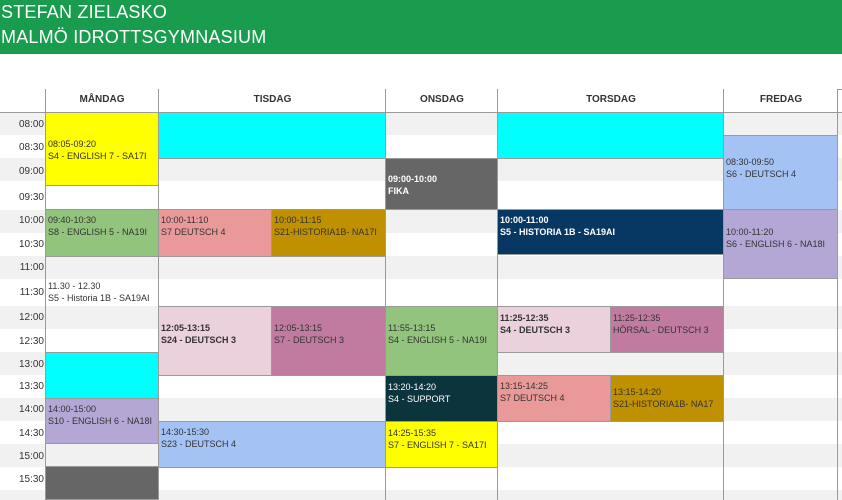 The width and height of the screenshot is (842, 500). What do you see at coordinates (31, 386) in the screenshot?
I see `time-label: 13:30` at bounding box center [31, 386].